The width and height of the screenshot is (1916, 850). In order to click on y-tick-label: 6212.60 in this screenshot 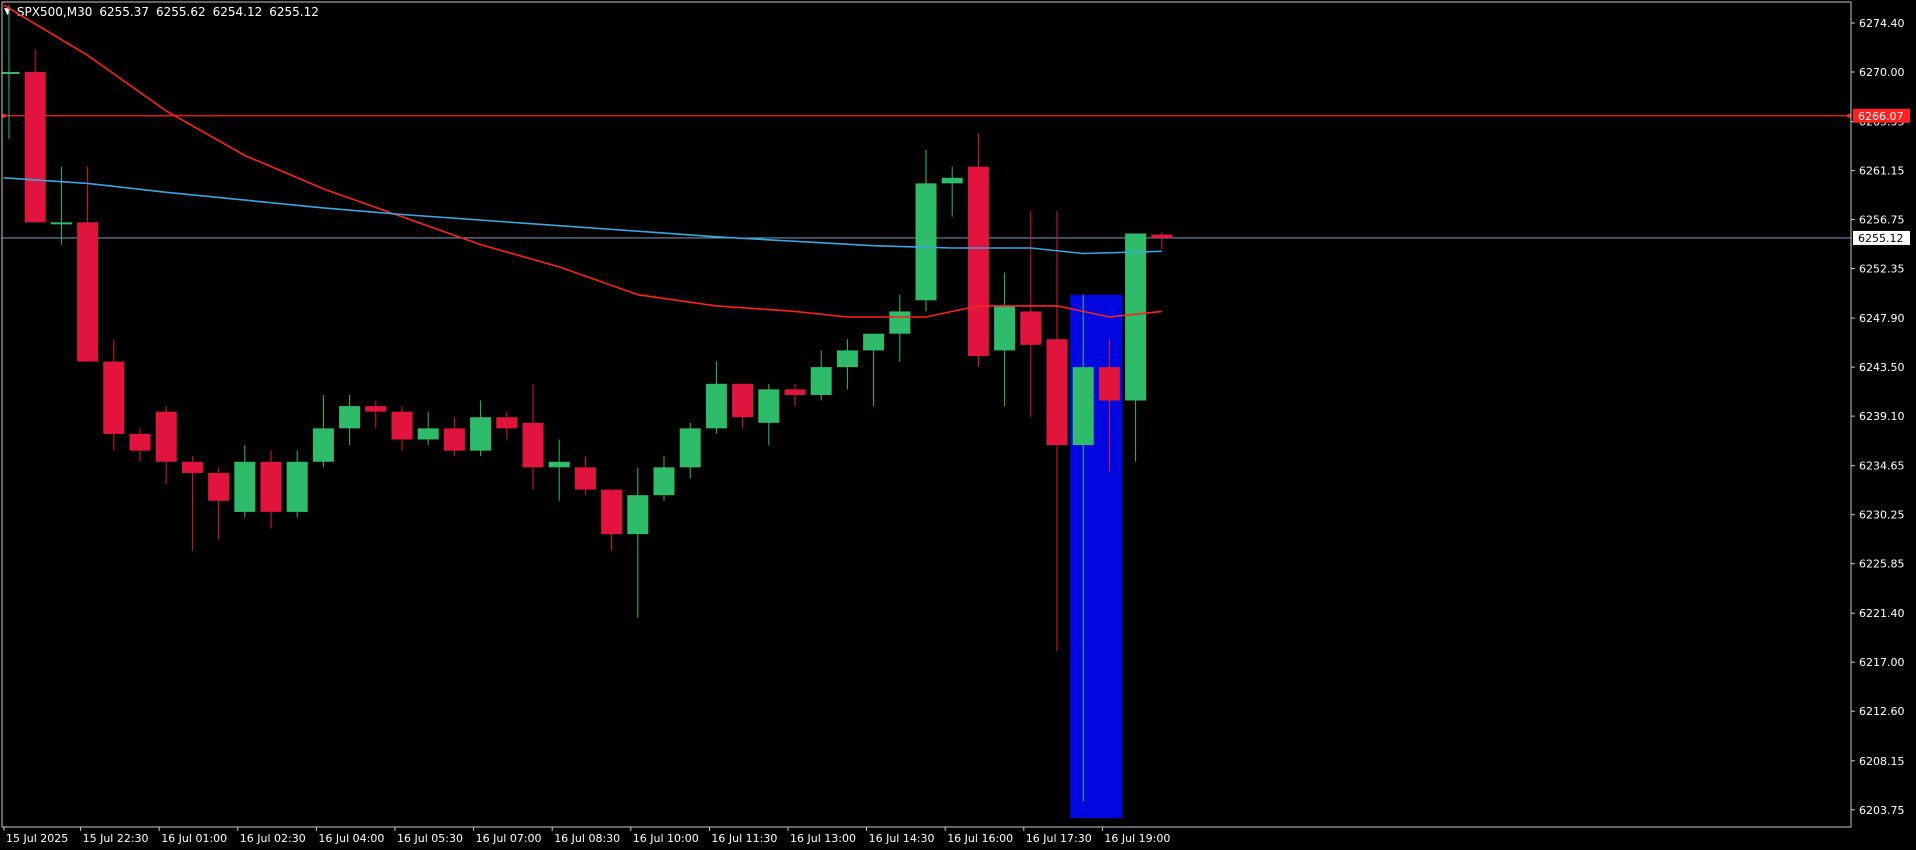, I will do `click(1882, 711)`.